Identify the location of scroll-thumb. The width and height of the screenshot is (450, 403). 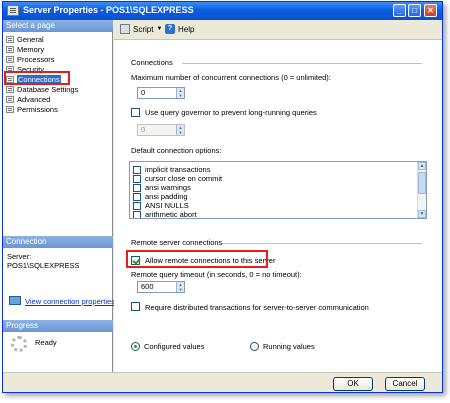
(422, 183).